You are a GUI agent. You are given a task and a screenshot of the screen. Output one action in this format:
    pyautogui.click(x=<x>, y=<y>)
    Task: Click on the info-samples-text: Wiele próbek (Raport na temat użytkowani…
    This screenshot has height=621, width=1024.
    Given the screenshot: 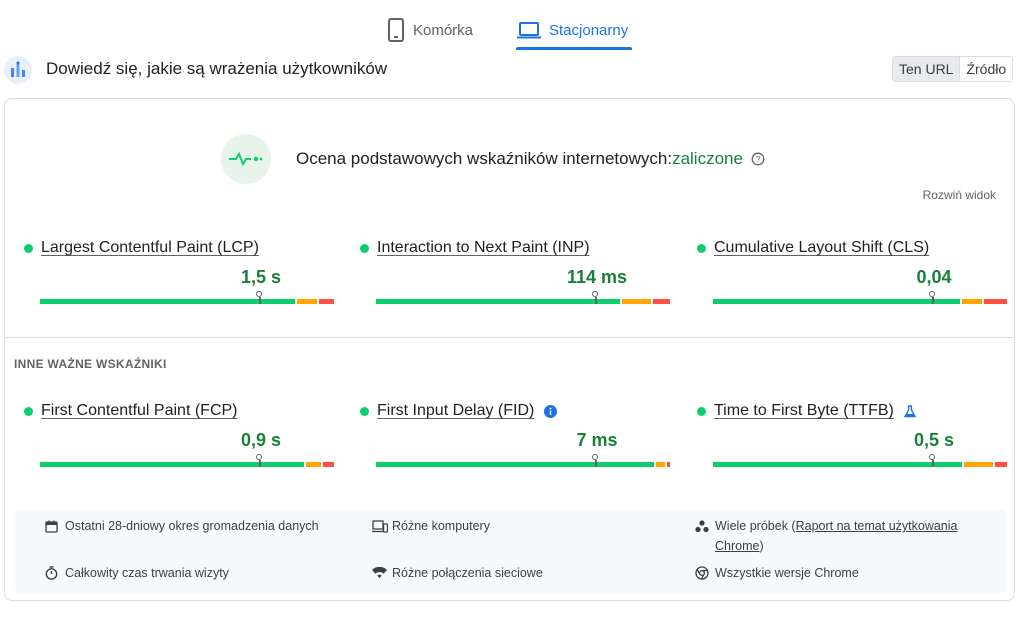 What is the action you would take?
    pyautogui.click(x=855, y=536)
    